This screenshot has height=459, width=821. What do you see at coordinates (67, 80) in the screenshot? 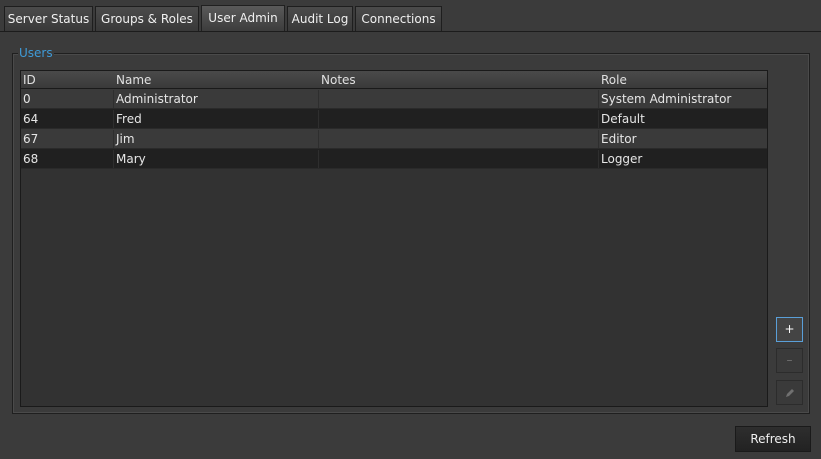
I see `column-header-id: ID` at bounding box center [67, 80].